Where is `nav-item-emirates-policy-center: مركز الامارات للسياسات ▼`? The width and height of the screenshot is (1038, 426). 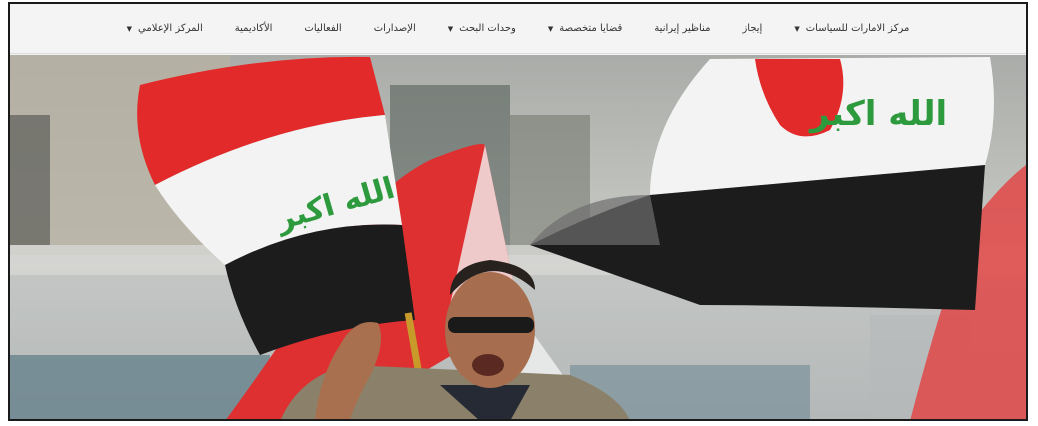
nav-item-emirates-policy-center: مركز الامارات للسياسات ▼ is located at coordinates (851, 28).